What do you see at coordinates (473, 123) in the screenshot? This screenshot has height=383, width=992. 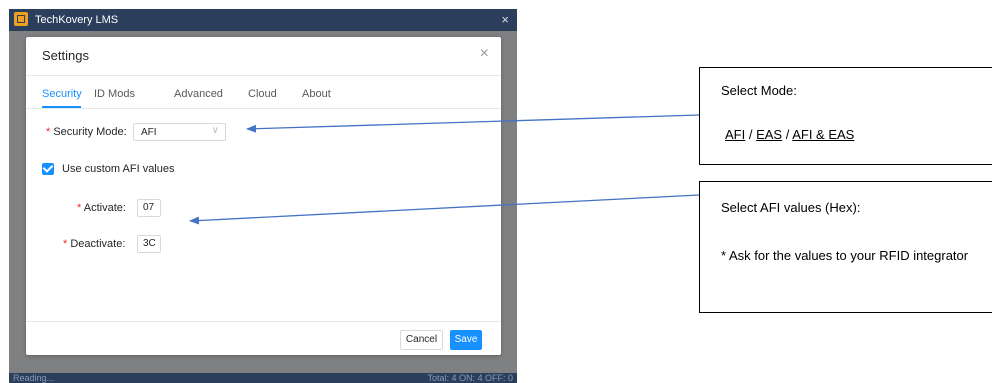 I see `arrow-to-security-mode` at bounding box center [473, 123].